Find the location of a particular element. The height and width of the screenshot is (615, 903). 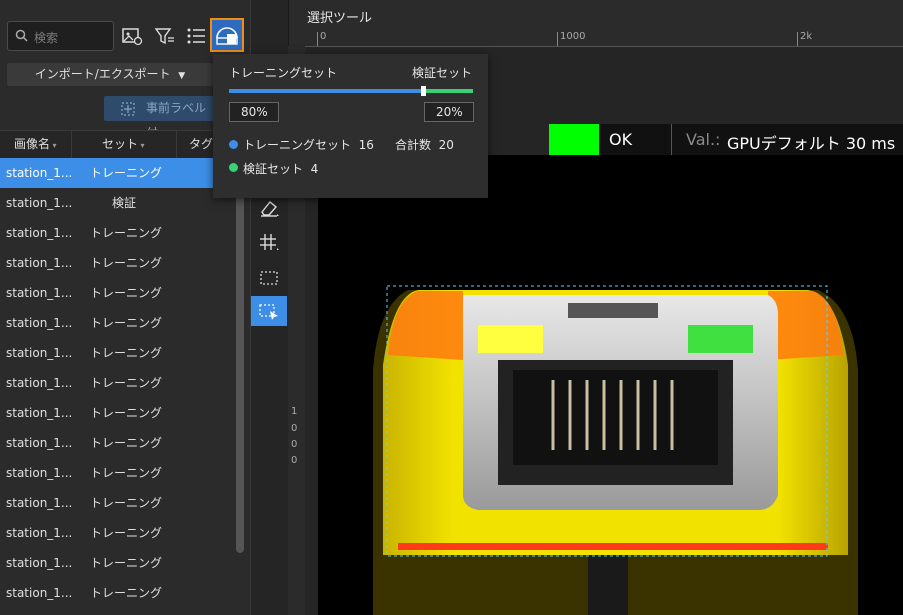

select-rectangle-icon is located at coordinates (268, 312).